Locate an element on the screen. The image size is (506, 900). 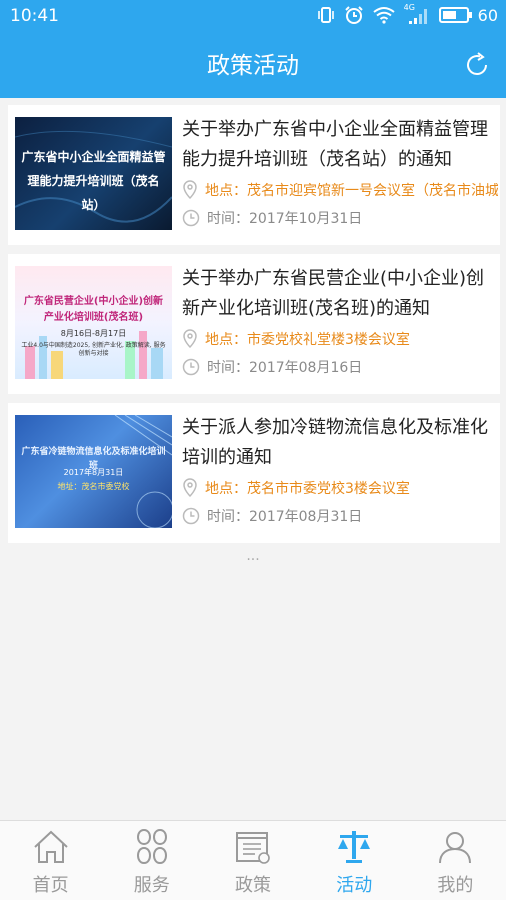
alarm-icon is located at coordinates (353, 15).